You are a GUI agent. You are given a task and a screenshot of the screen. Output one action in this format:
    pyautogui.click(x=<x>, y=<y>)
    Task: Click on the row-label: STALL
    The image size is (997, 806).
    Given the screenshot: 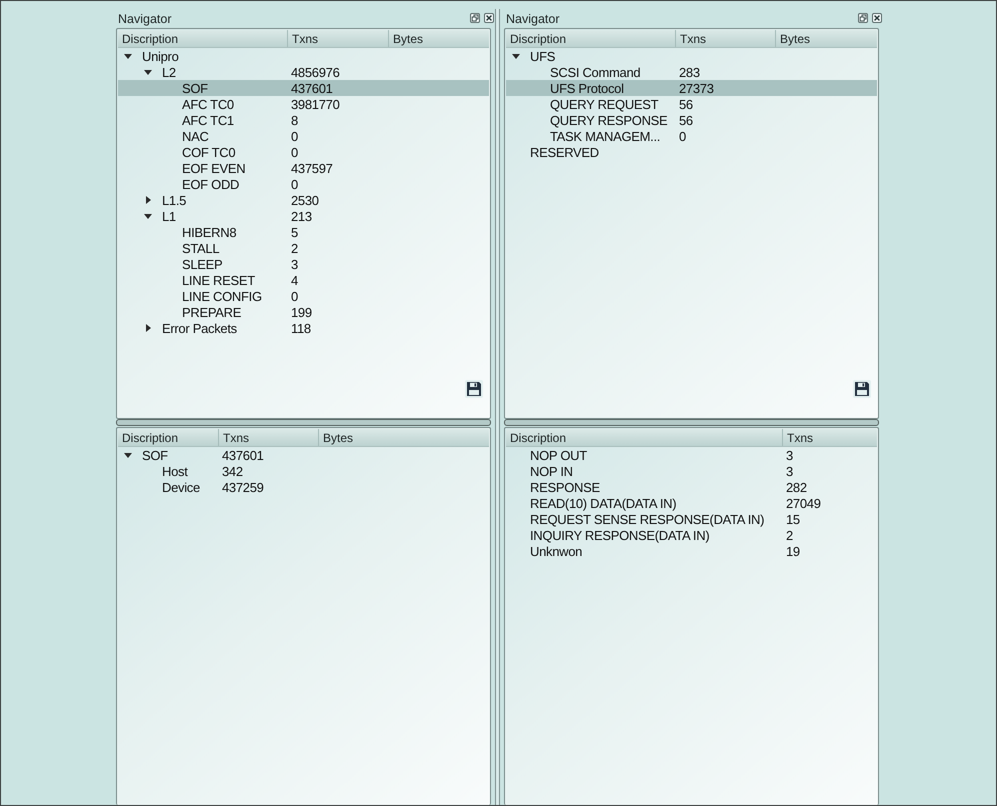 What is the action you would take?
    pyautogui.click(x=201, y=248)
    